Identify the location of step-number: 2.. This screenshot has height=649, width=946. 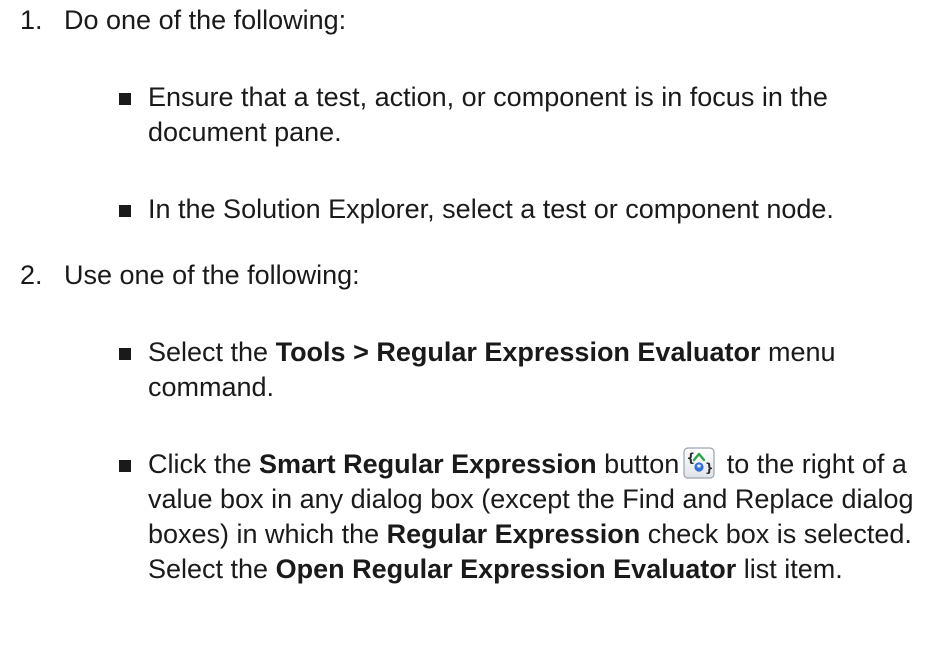
(31, 275).